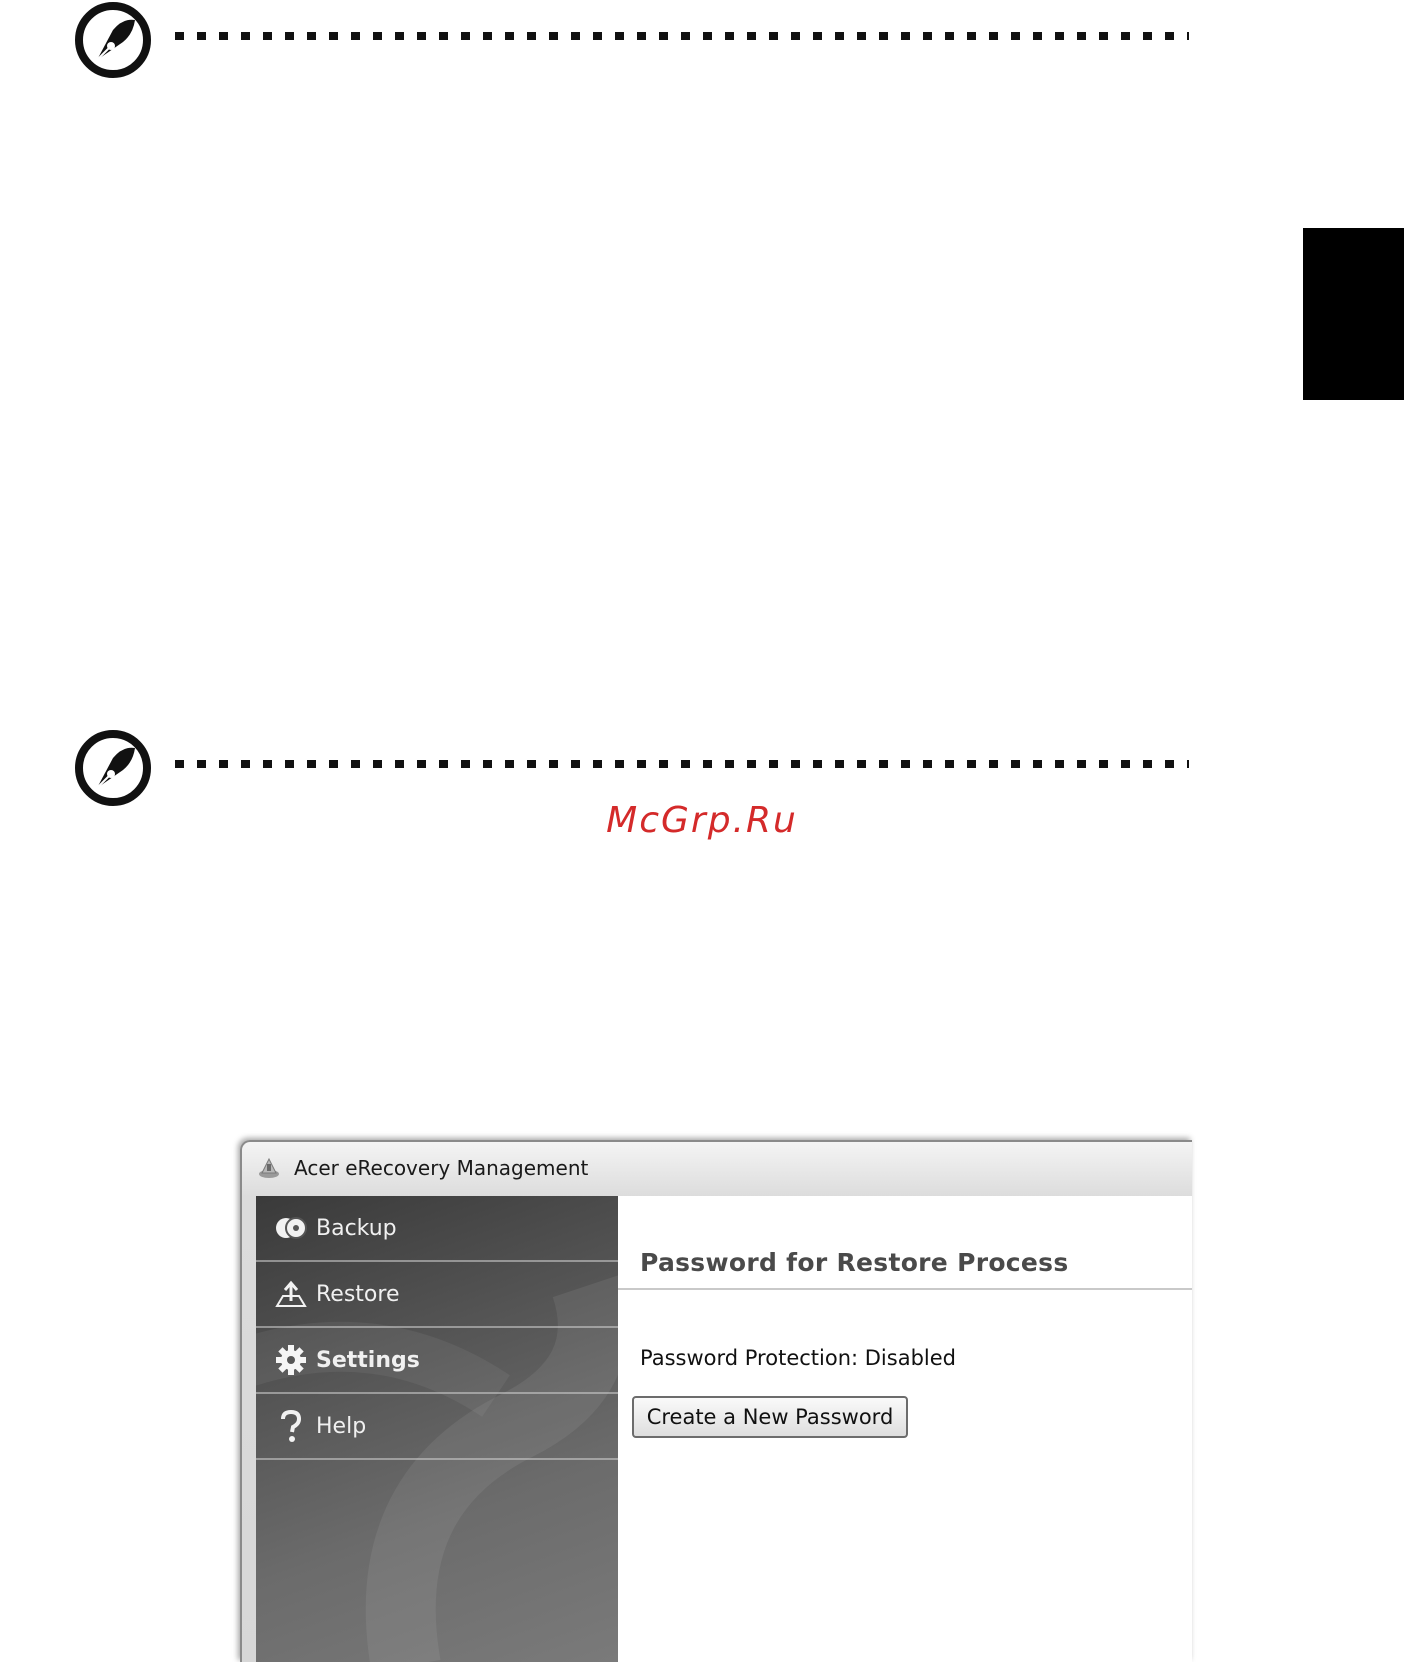 This screenshot has height=1662, width=1404. What do you see at coordinates (441, 1168) in the screenshot?
I see `window-title: Acer eRecovery Management` at bounding box center [441, 1168].